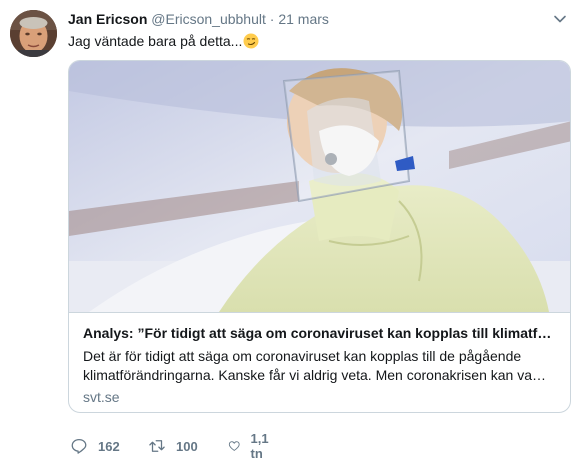 Image resolution: width=579 pixels, height=463 pixels. I want to click on retweet-count: 100, so click(187, 446).